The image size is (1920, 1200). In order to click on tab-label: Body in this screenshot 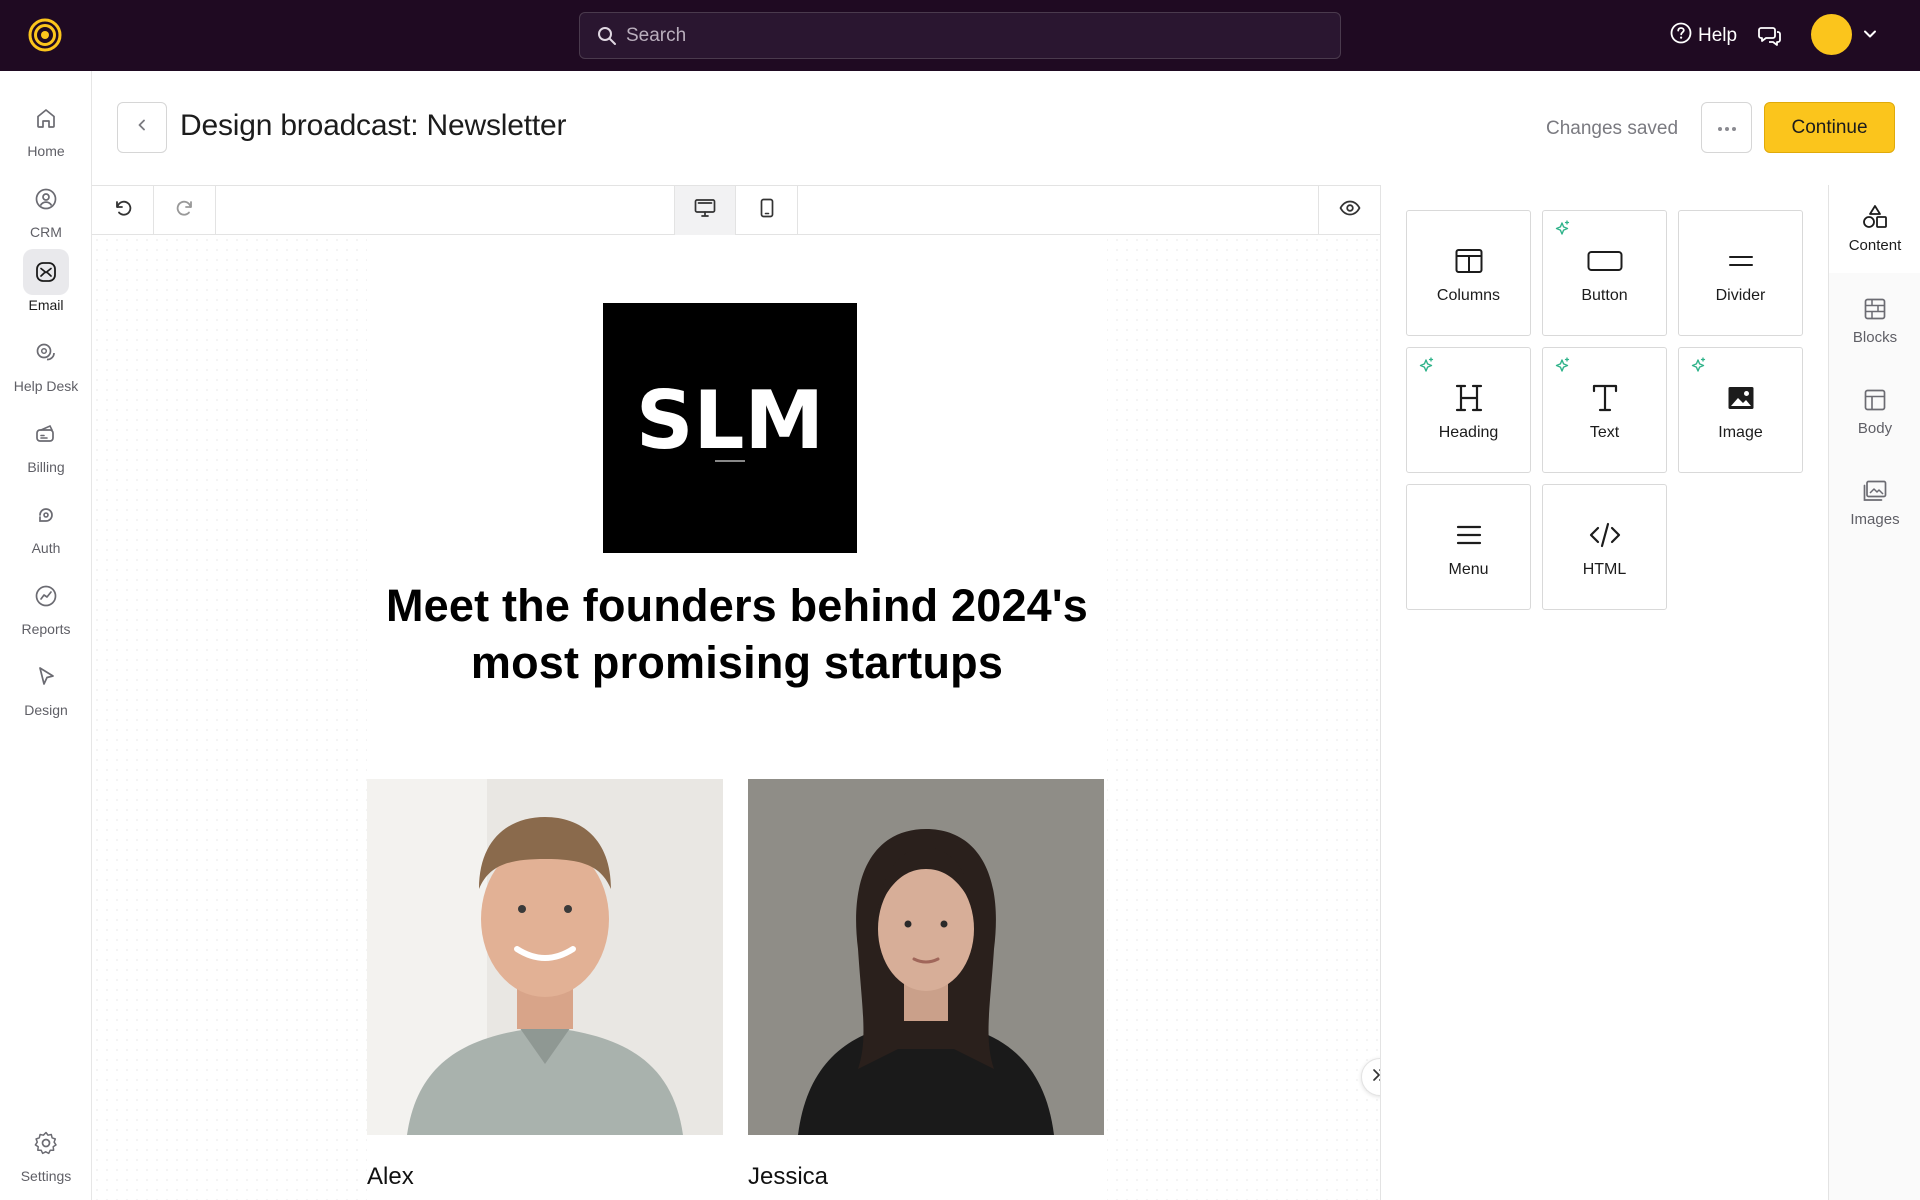, I will do `click(1875, 428)`.